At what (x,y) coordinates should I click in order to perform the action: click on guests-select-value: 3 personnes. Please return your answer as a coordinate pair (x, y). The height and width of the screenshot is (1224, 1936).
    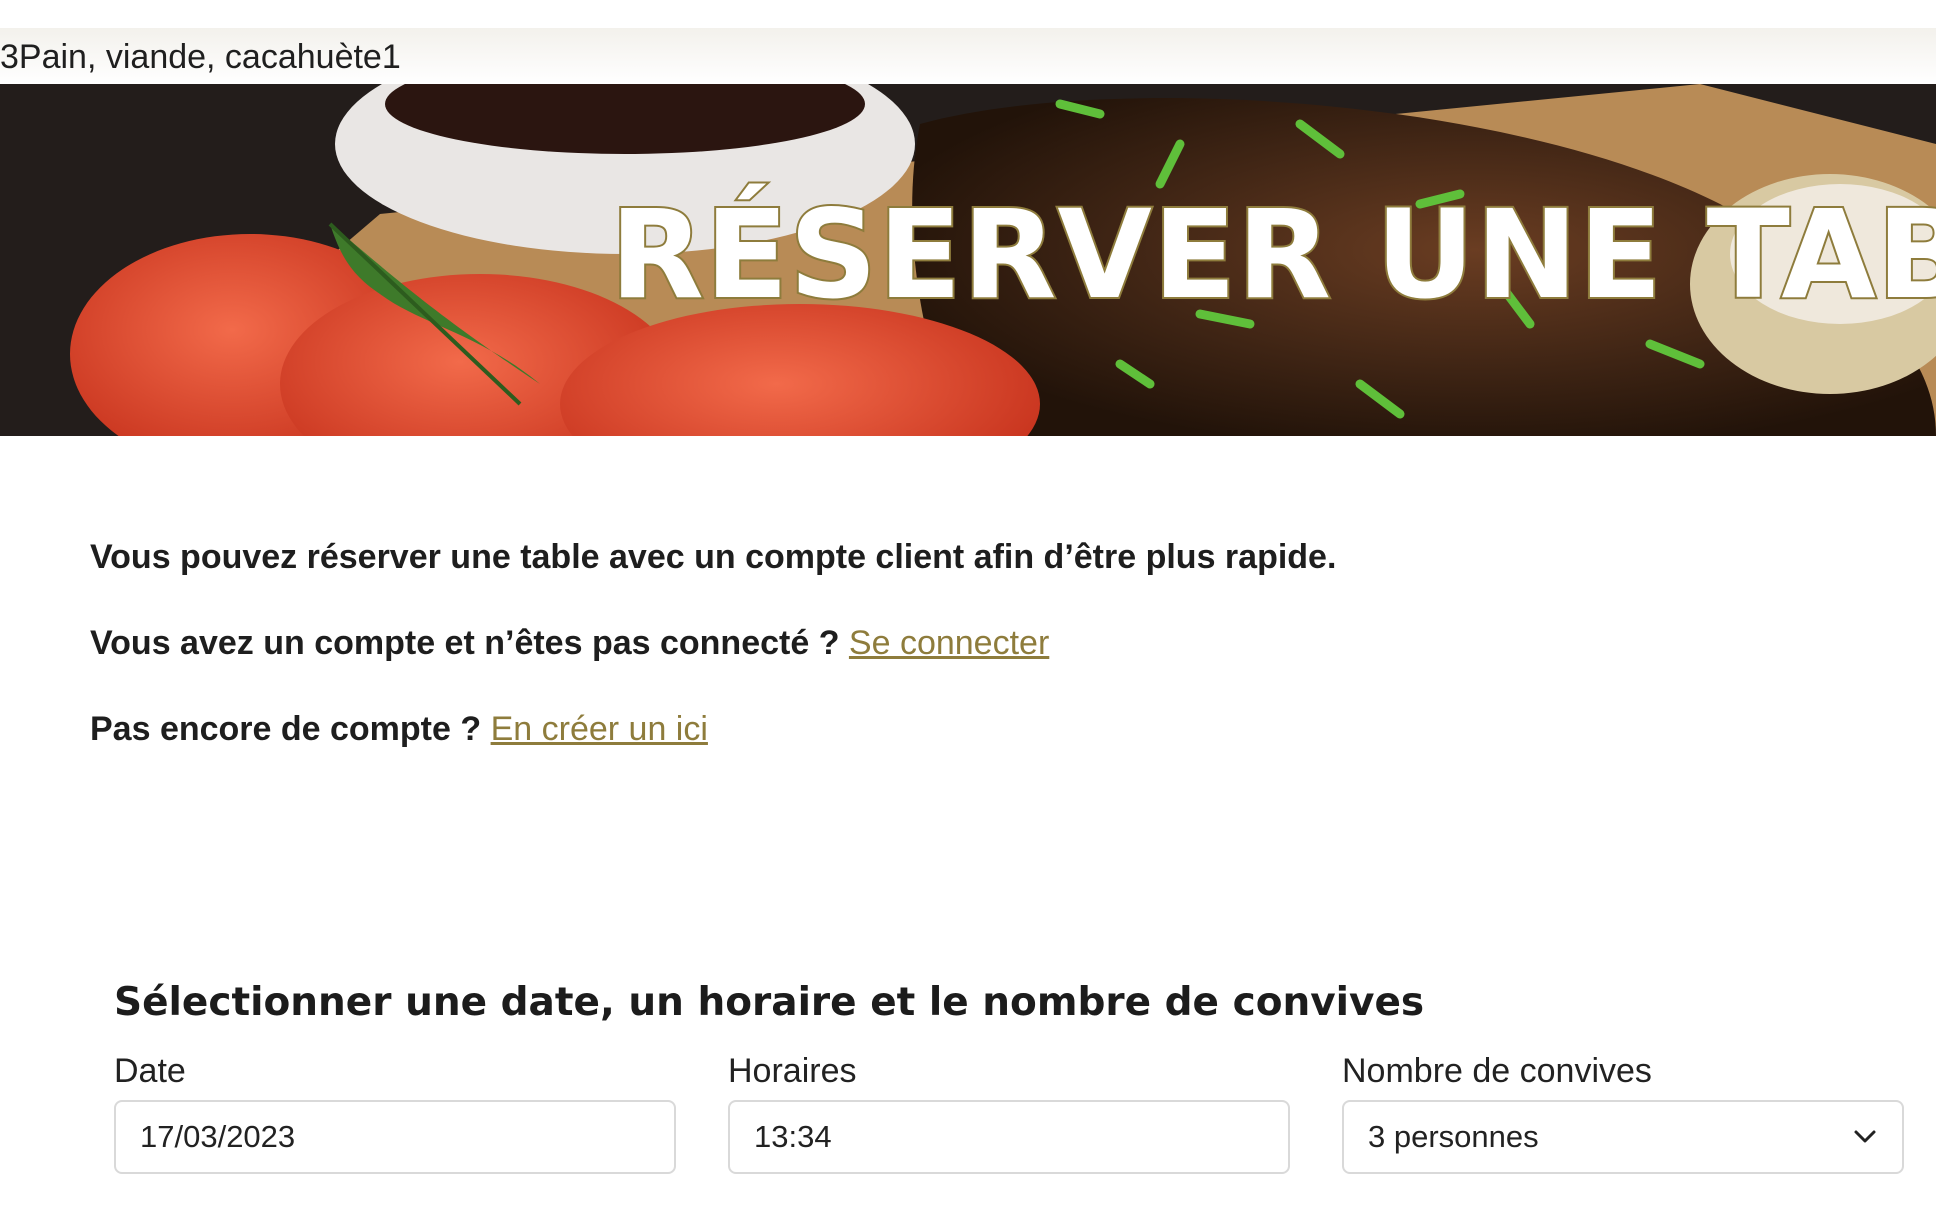
    Looking at the image, I should click on (1453, 1136).